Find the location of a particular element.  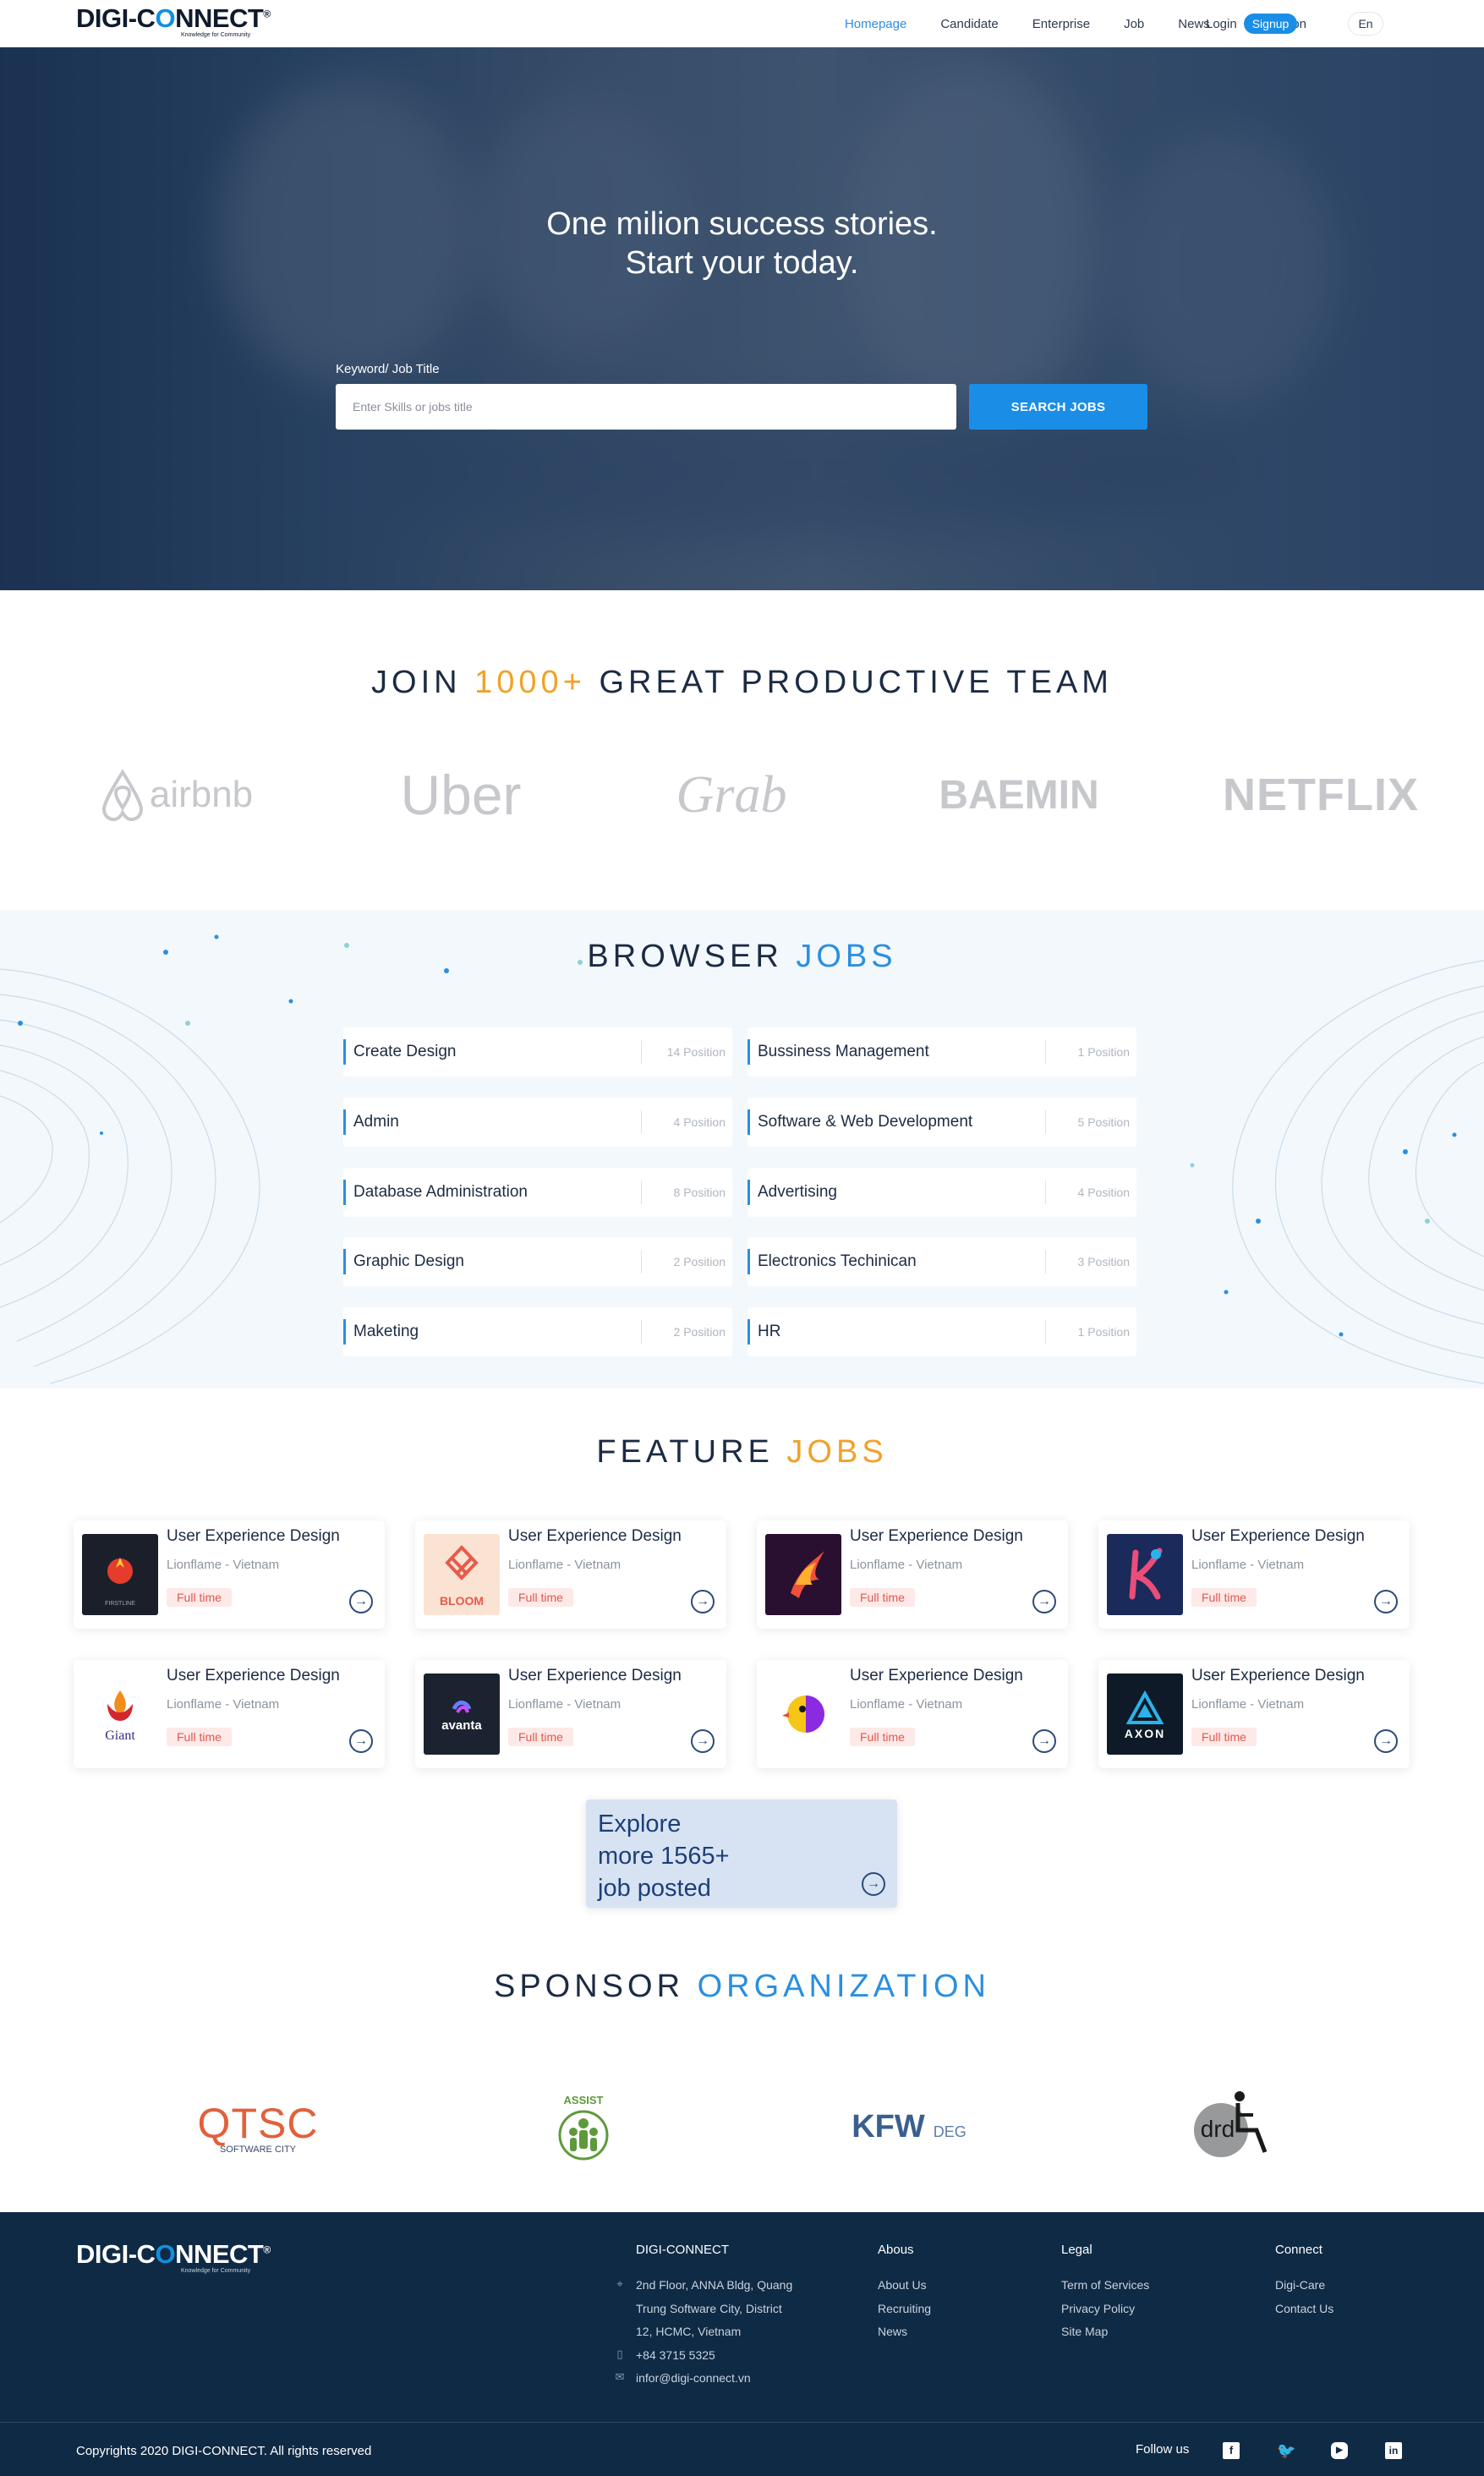

footer-link-news: News is located at coordinates (892, 2332).